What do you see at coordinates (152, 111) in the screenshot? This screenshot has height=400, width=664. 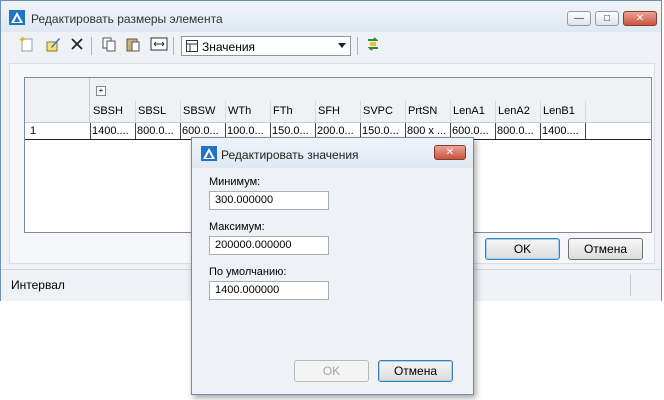 I see `column-header-sbsl: SBSL` at bounding box center [152, 111].